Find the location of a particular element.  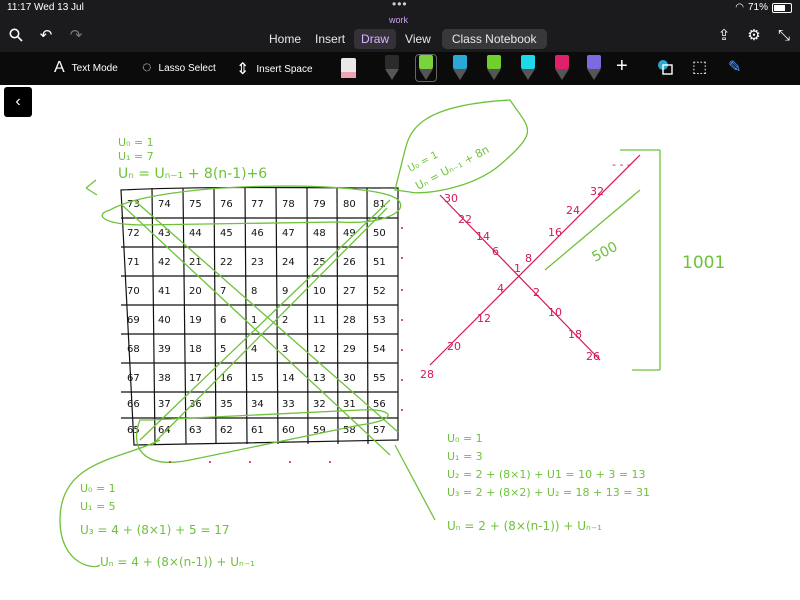

grid-cell-number: 42 is located at coordinates (164, 262).